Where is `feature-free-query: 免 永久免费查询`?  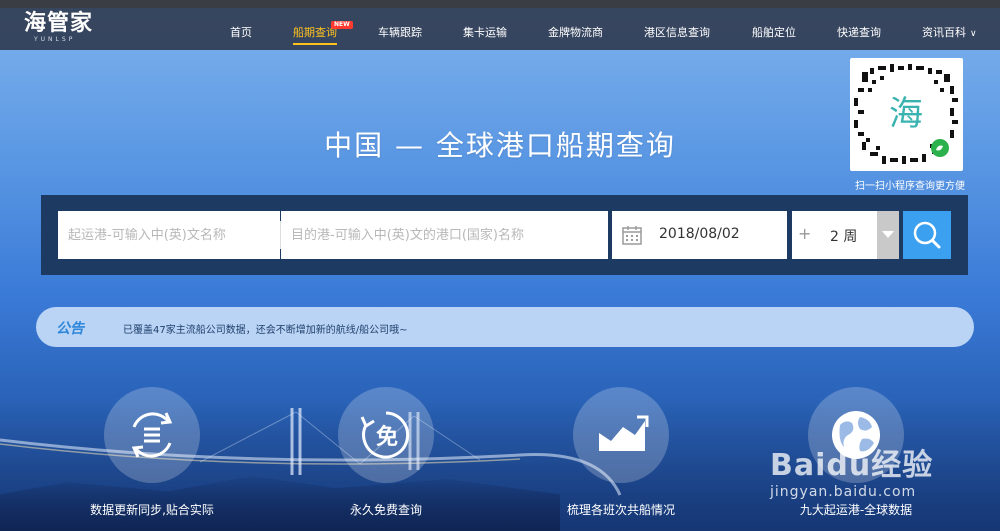 feature-free-query: 免 永久免费查询 is located at coordinates (386, 455).